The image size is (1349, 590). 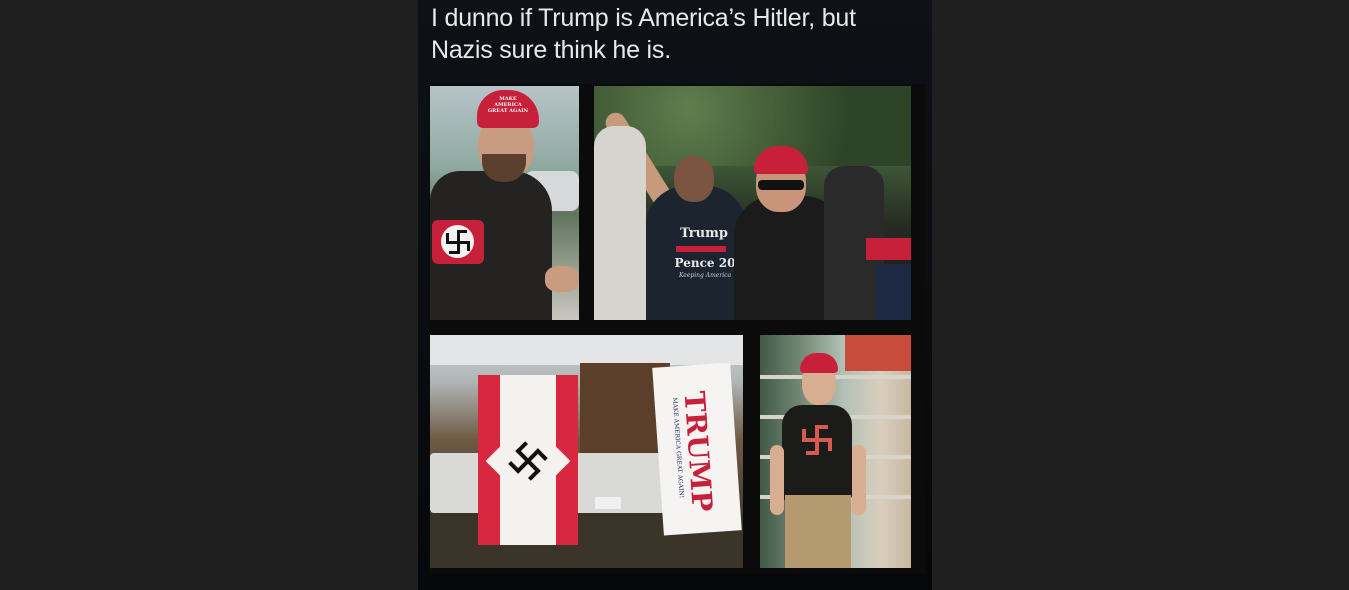 I want to click on trump-banner: TRUMP MAKE AMERICA GREAT AGAIN!, so click(x=697, y=449).